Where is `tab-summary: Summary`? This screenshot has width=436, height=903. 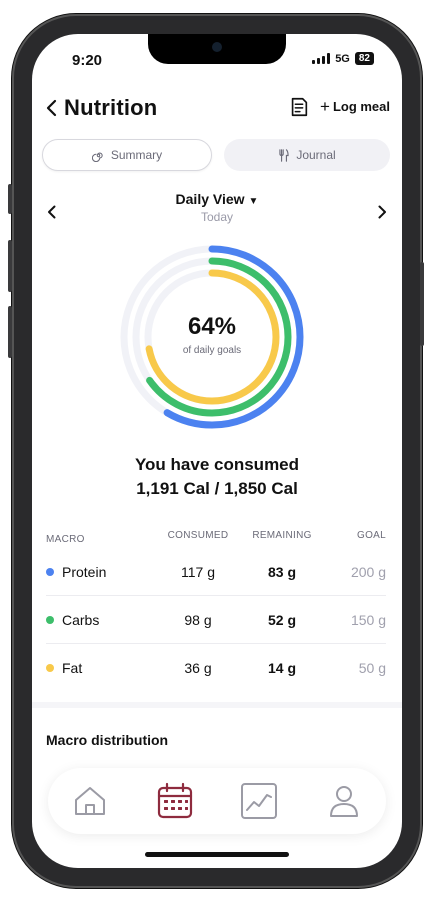 tab-summary: Summary is located at coordinates (127, 155).